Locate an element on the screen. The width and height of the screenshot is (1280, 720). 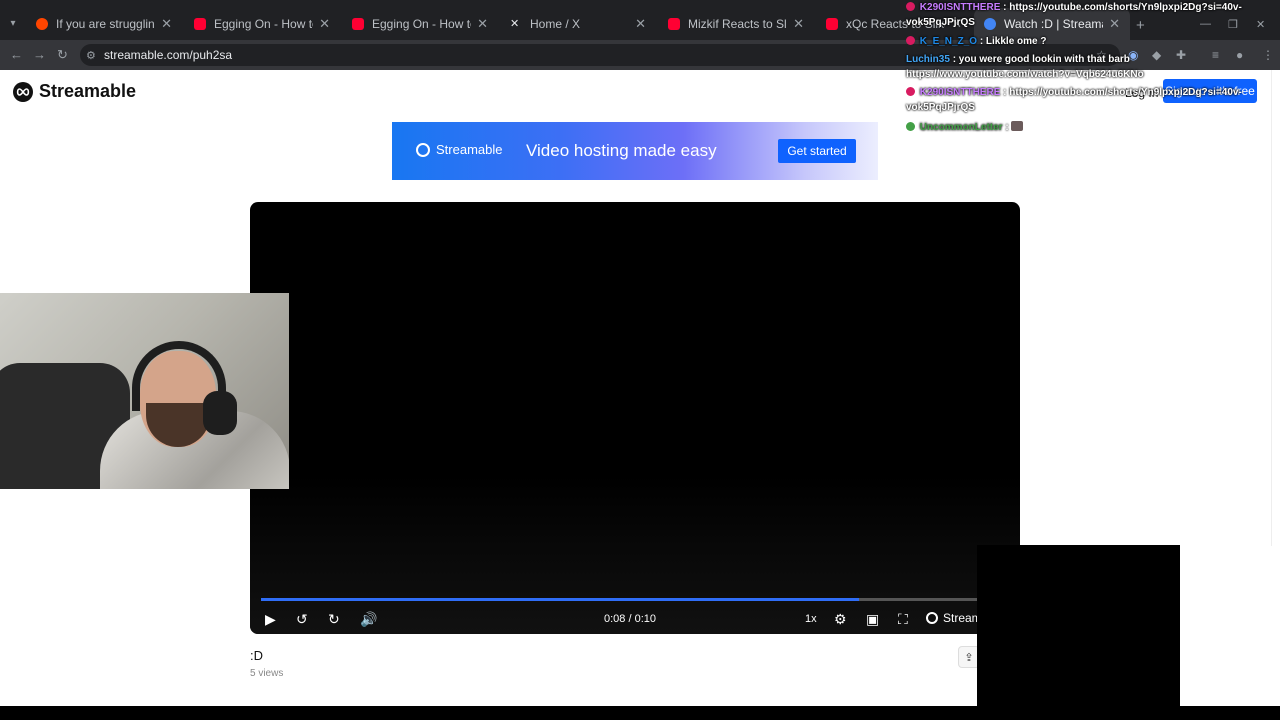
tab-search-icon: ▾ is located at coordinates (13, 23).